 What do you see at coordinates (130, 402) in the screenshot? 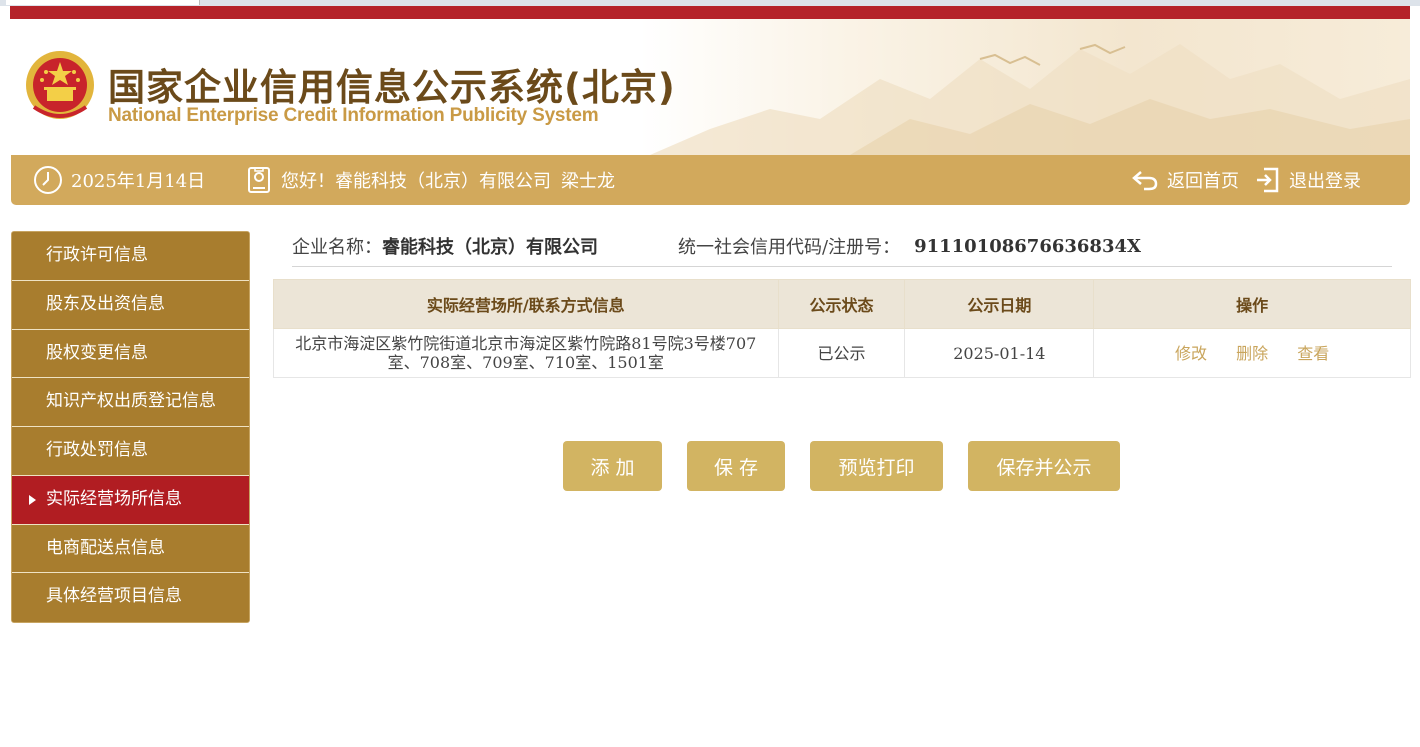
I see `sidebar-item-ip-pledge: 知识产权出质登记信息` at bounding box center [130, 402].